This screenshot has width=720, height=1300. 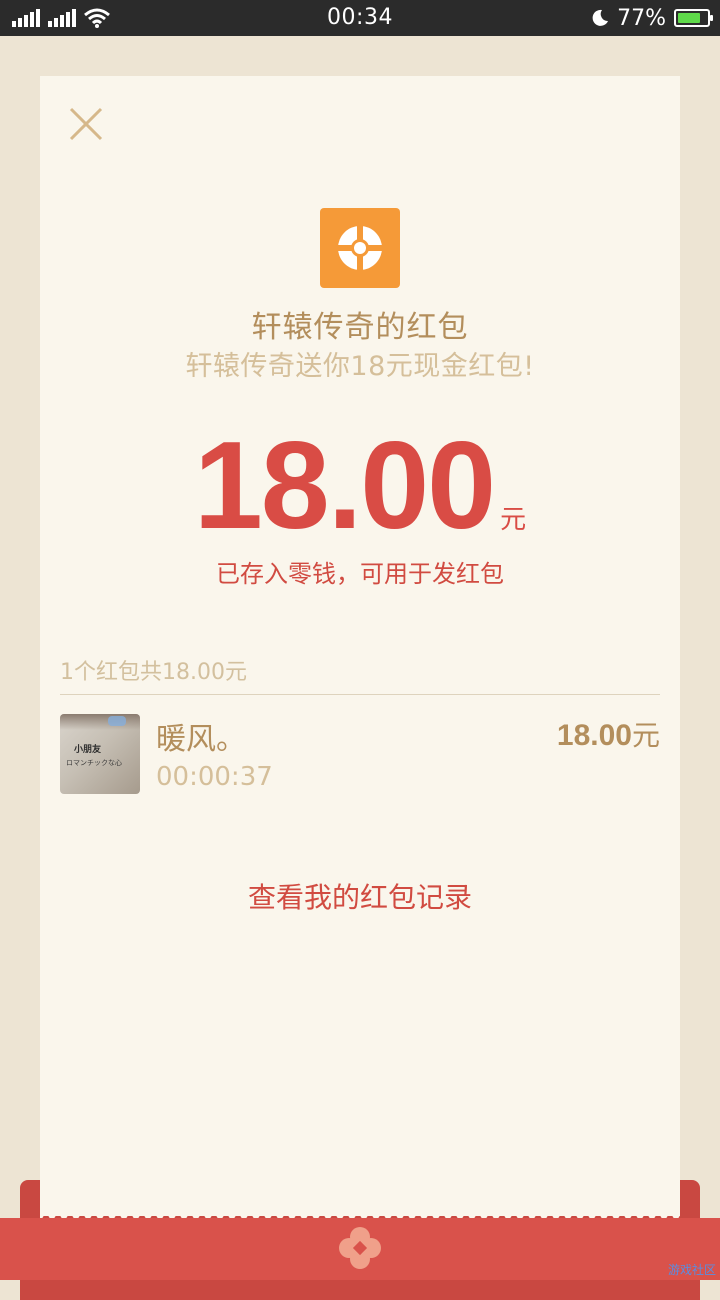 I want to click on recipient-amount: 18.00元, so click(x=608, y=734).